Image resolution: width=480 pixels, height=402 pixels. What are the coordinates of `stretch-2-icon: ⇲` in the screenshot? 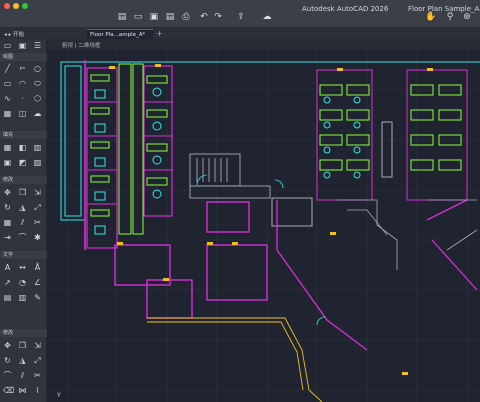 It's located at (37, 345).